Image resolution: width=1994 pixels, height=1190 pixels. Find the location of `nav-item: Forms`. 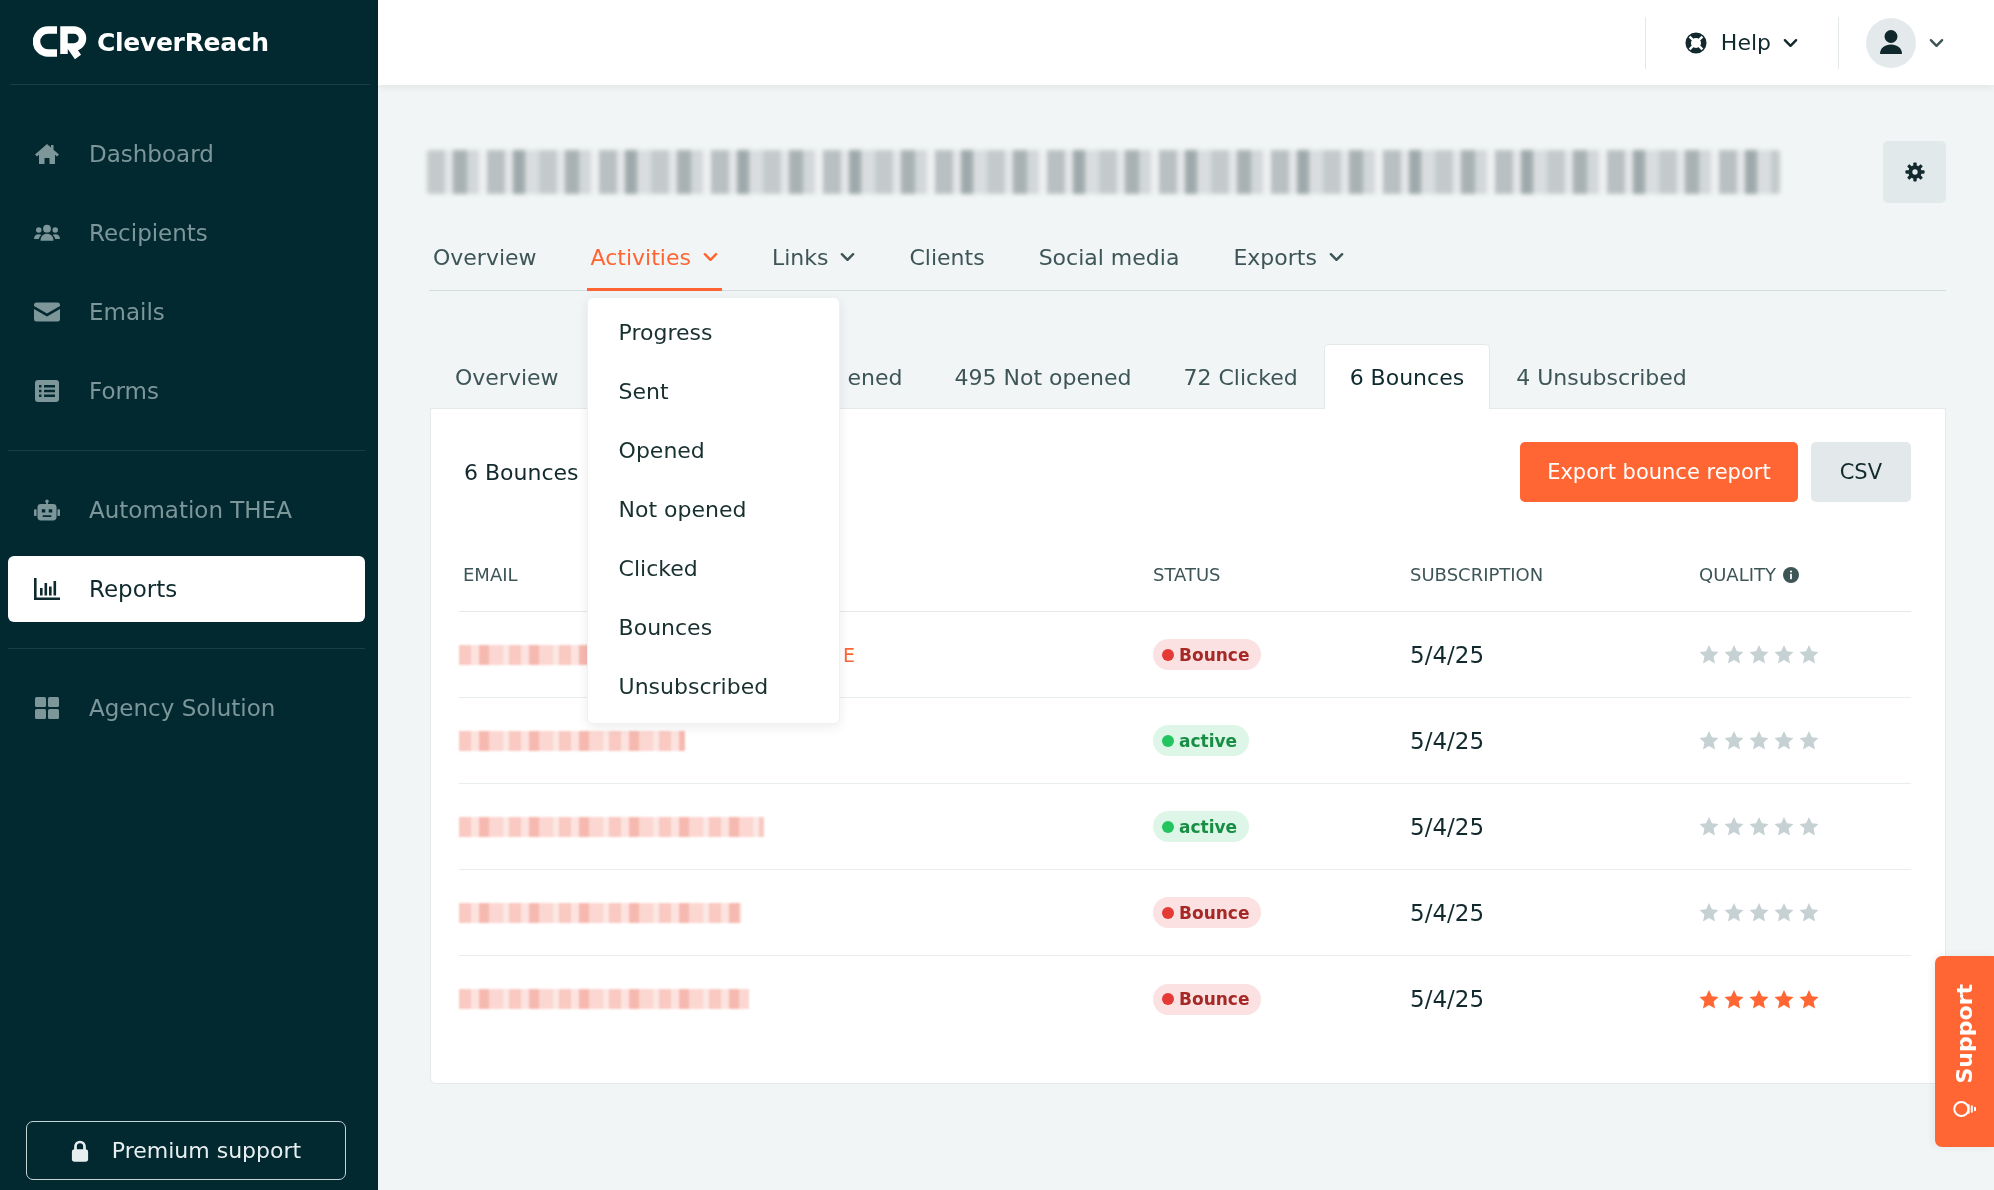

nav-item: Forms is located at coordinates (186, 391).